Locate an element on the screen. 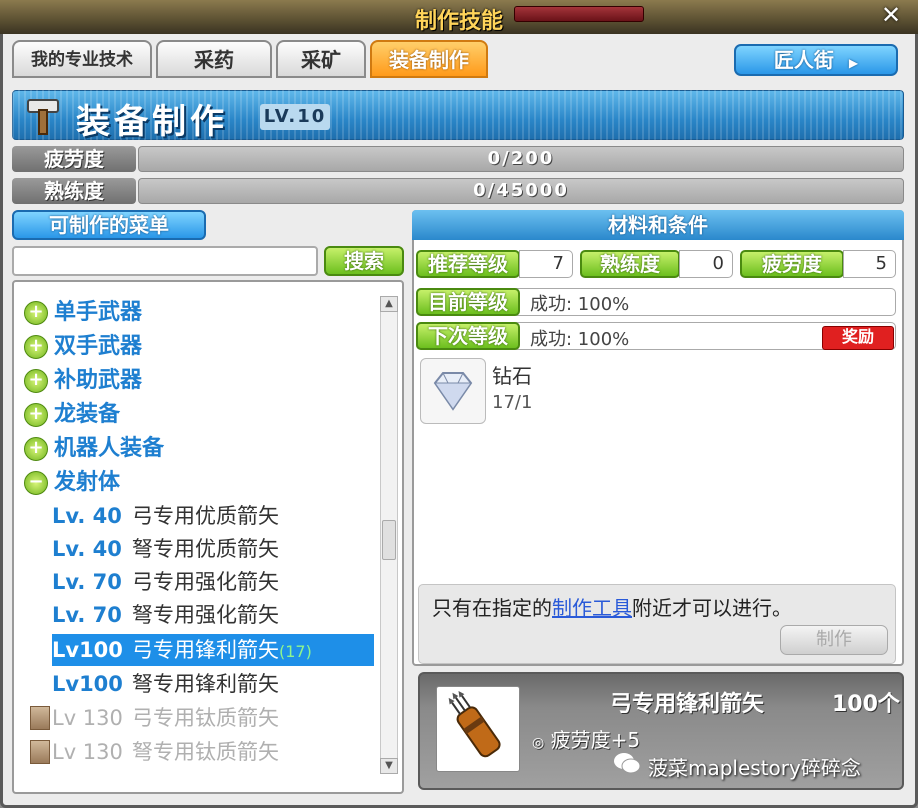 Image resolution: width=918 pixels, height=808 pixels. list-item: Lv. 70 弓专用强化箭矢 is located at coordinates (165, 582).